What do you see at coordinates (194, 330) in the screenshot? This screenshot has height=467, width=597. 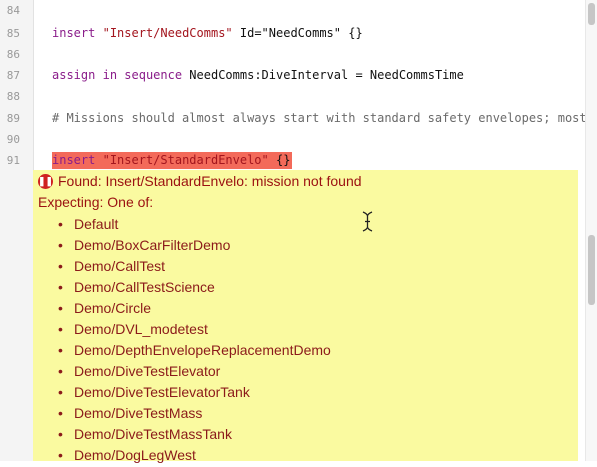 I see `list-item: Demo/DVL_modetest` at bounding box center [194, 330].